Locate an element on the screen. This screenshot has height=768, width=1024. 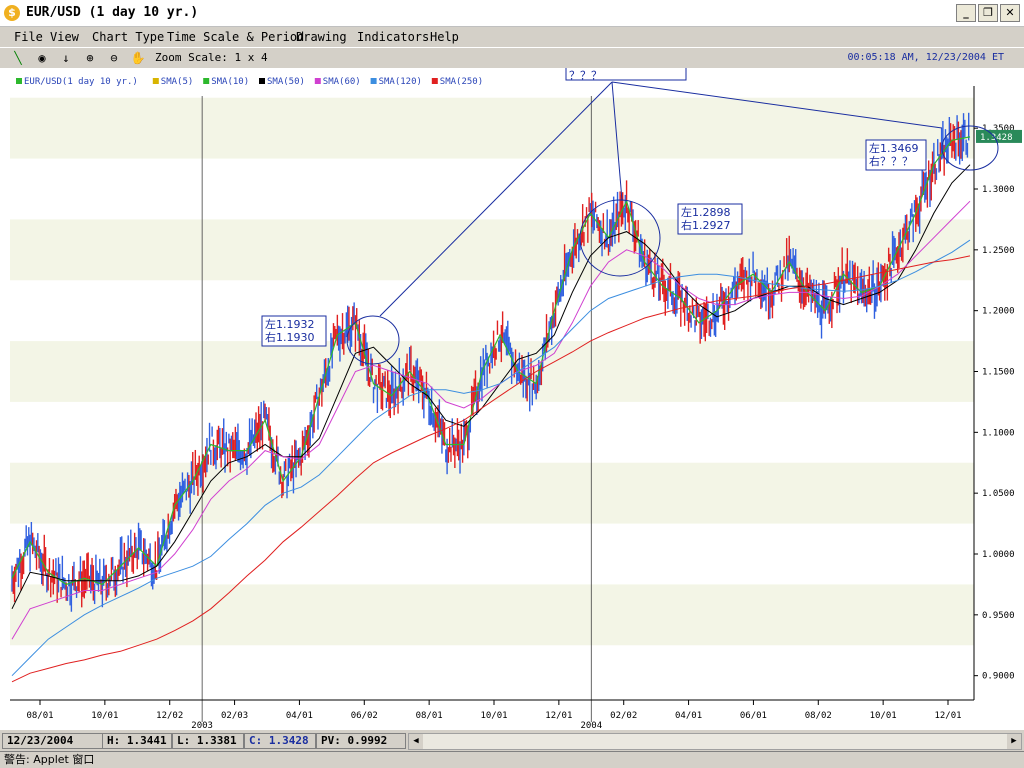
x-tick-label: 12/02 is located at coordinates (169, 716).